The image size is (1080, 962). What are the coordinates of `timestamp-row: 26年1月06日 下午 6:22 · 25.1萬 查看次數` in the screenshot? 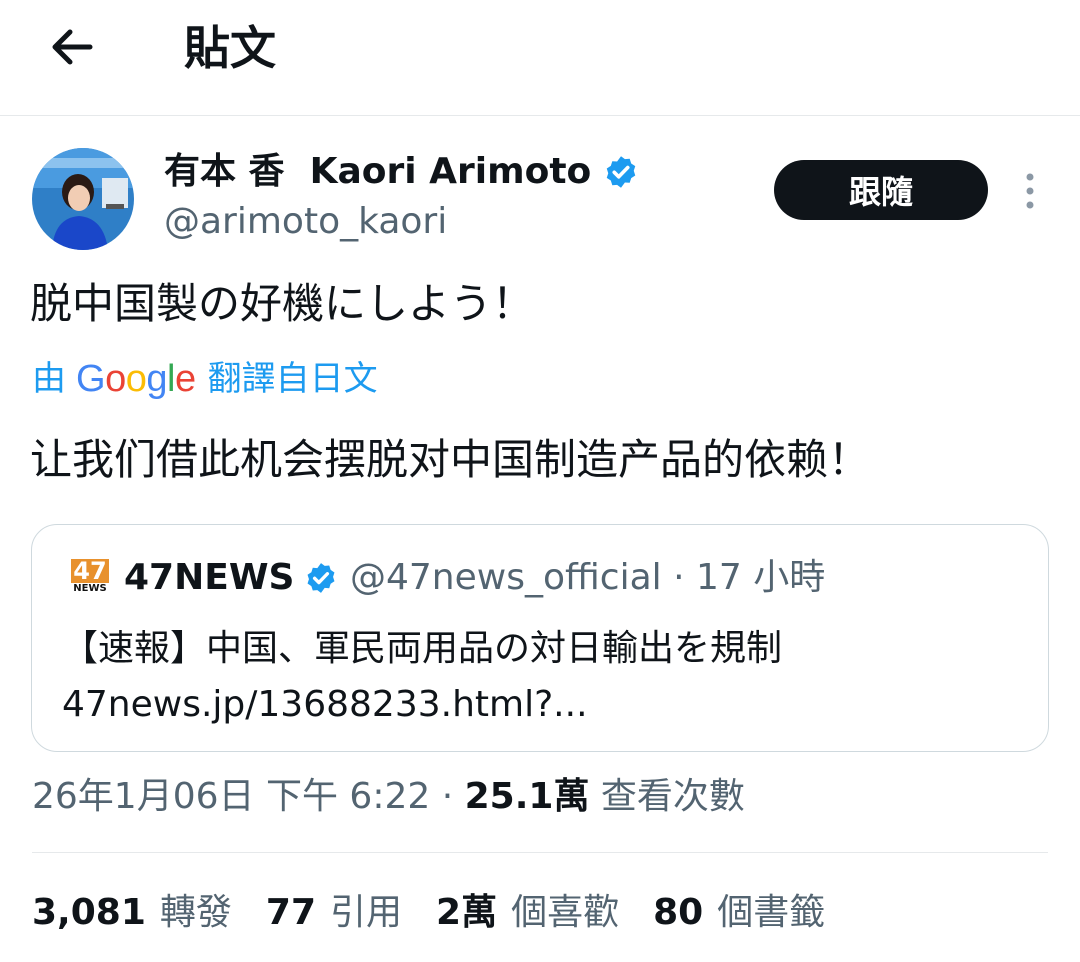 It's located at (388, 797).